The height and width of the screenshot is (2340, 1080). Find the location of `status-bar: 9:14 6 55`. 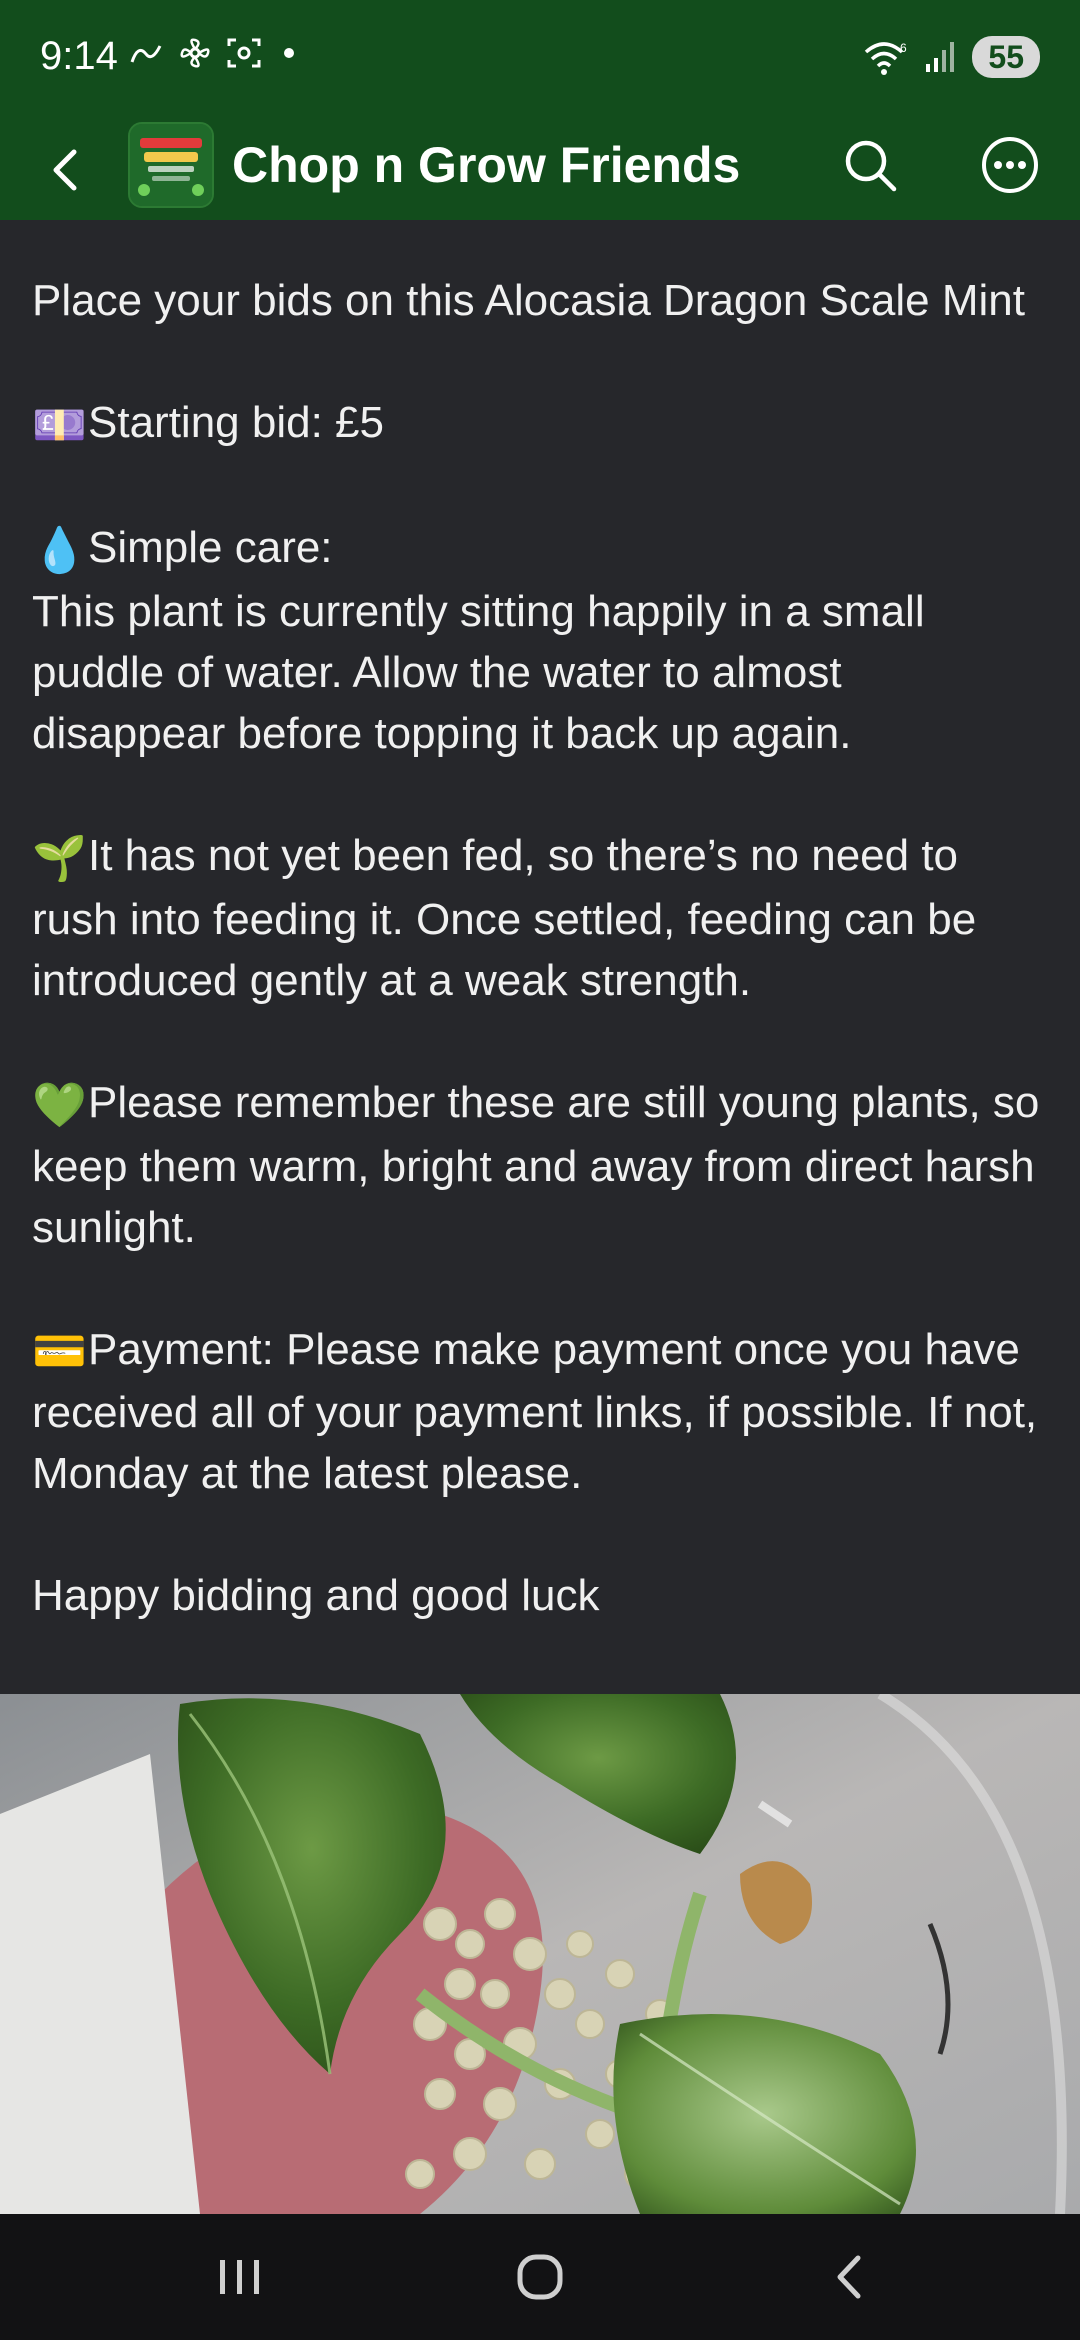

status-bar: 9:14 6 55 is located at coordinates (540, 60).